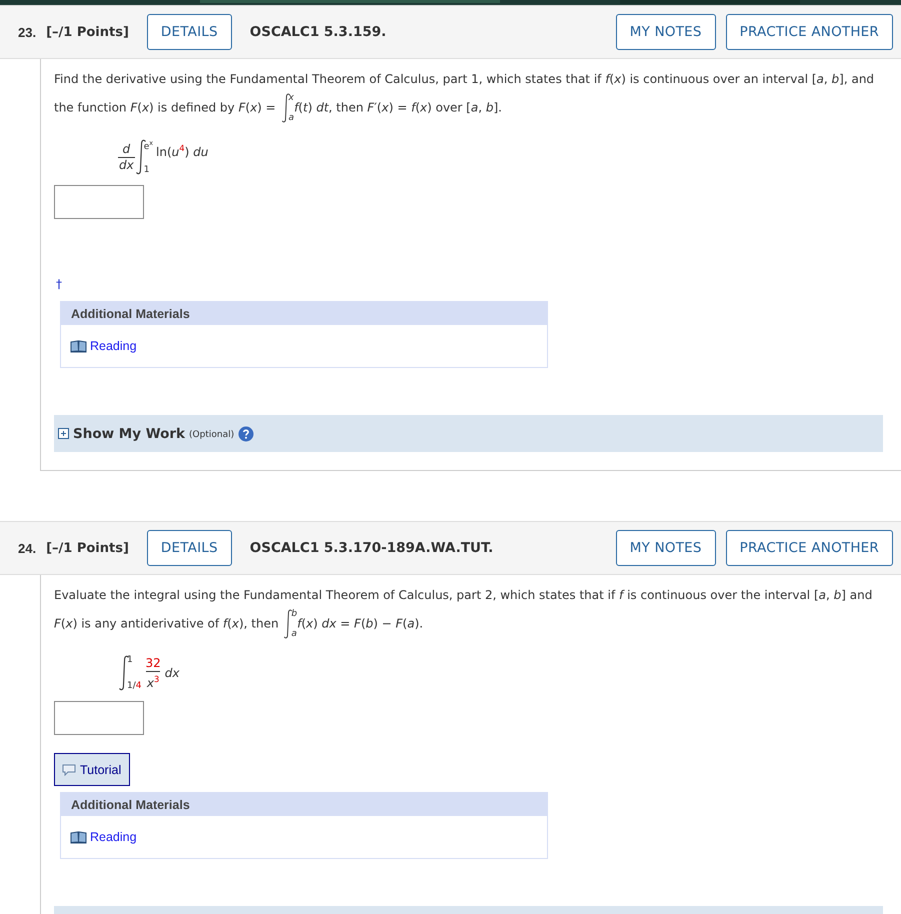  Describe the element at coordinates (464, 613) in the screenshot. I see `problem-statement: Evaluate the integral using the Fundamental Theorem of Calculus, part 2, which states that if f is continuous over the interval [a, b] and F(x) is any antiderivative of f(x), then b a f(x) dx = F(b) − F(a).` at that location.